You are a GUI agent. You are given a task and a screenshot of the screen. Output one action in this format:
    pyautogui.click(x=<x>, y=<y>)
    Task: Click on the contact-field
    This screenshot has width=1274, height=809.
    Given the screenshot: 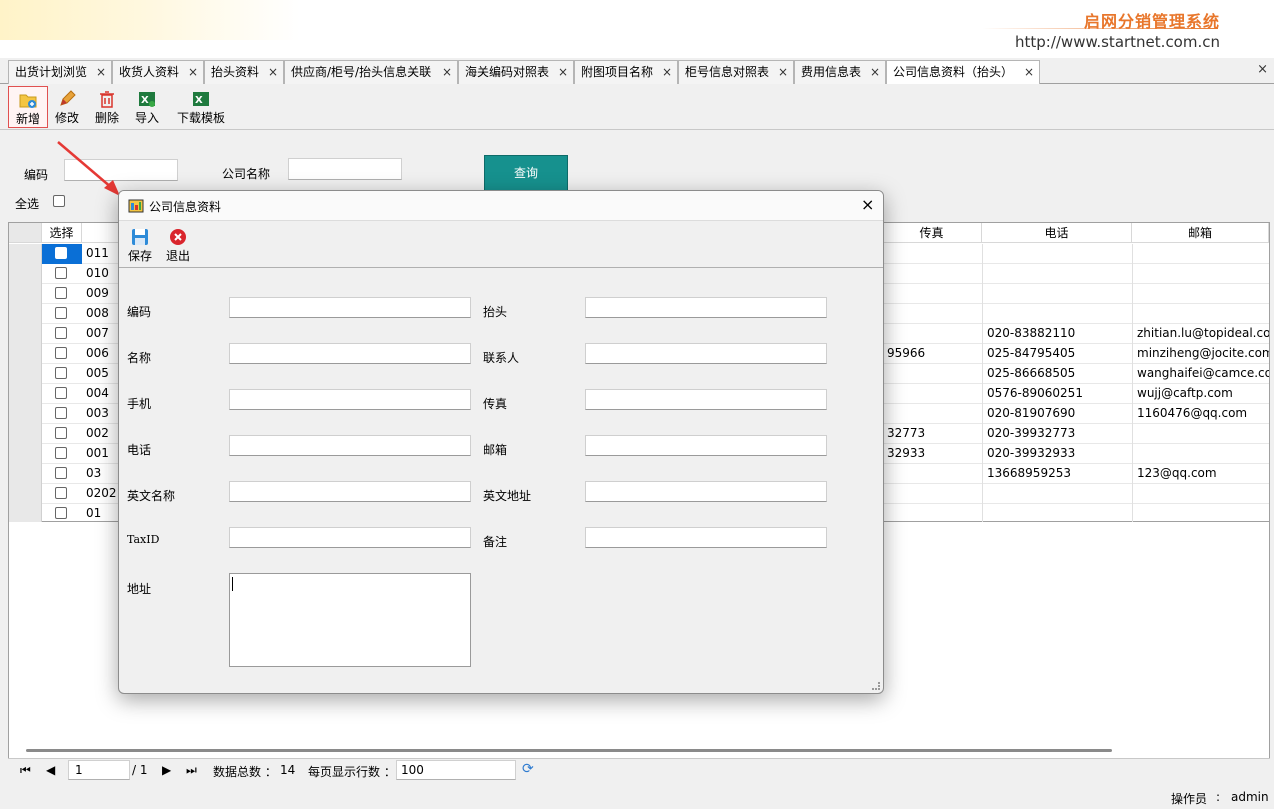 What is the action you would take?
    pyautogui.click(x=706, y=353)
    